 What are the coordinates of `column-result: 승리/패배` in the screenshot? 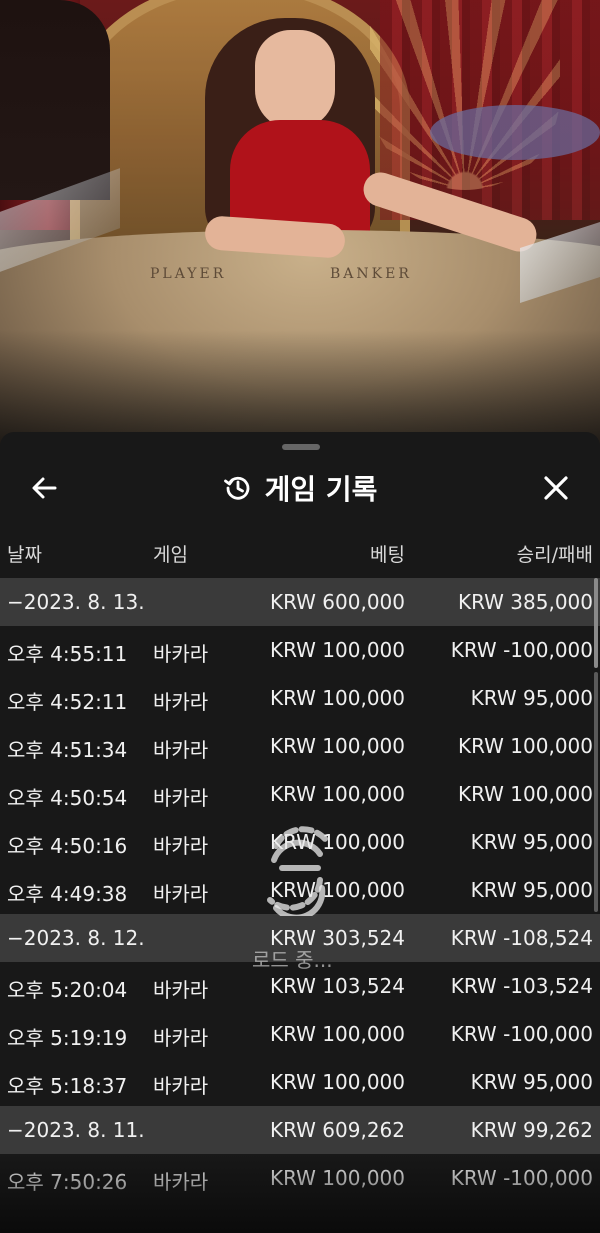 It's located at (554, 555).